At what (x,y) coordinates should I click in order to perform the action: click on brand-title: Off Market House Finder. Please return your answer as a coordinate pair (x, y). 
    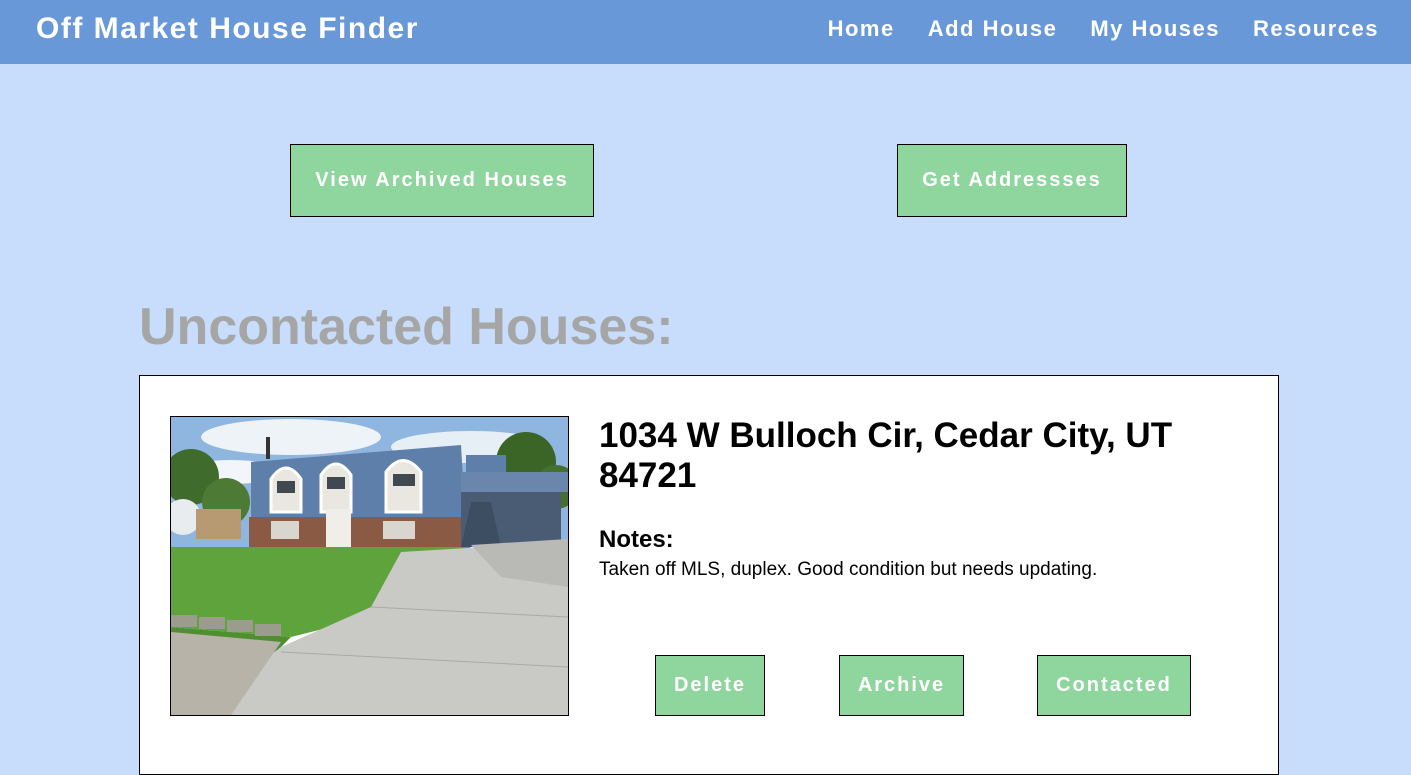
    Looking at the image, I should click on (227, 29).